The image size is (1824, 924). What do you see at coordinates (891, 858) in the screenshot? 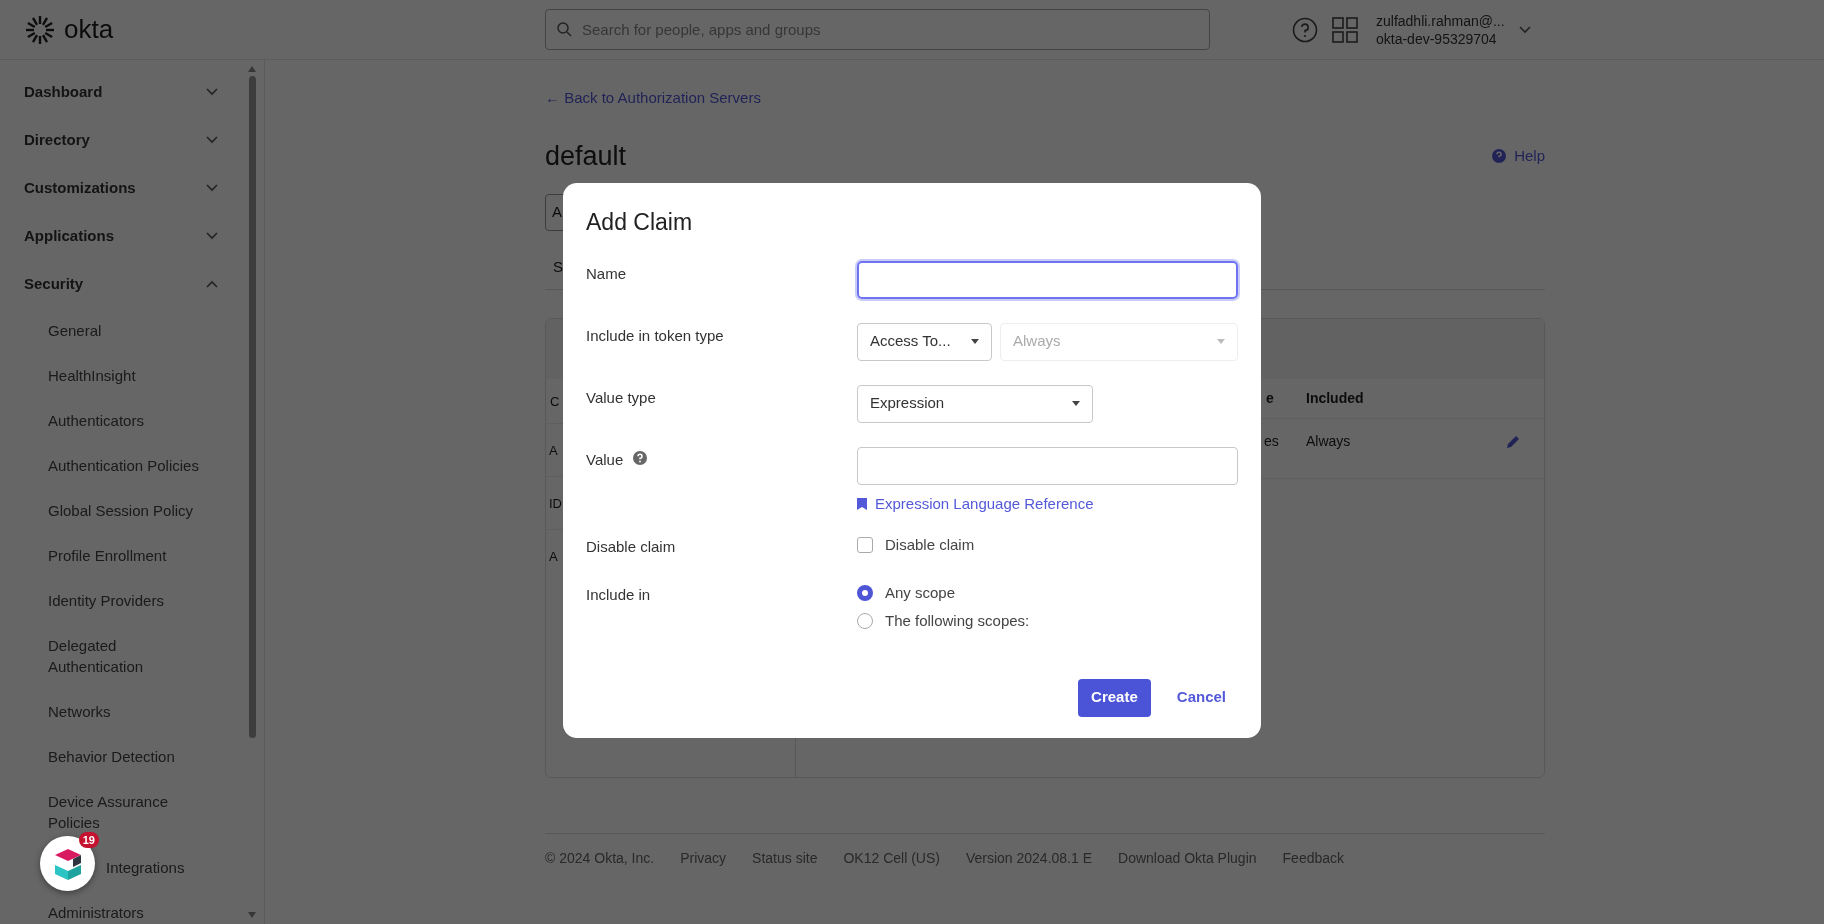
I see `footer-link: OK12 Cell (US)` at bounding box center [891, 858].